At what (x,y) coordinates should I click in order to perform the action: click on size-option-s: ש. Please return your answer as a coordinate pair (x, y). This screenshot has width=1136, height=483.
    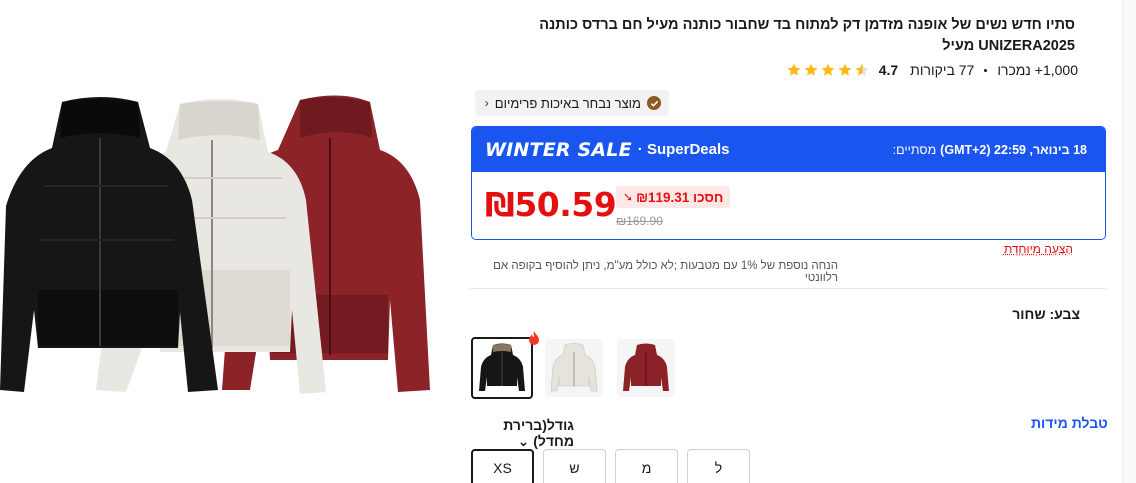
    Looking at the image, I should click on (574, 466).